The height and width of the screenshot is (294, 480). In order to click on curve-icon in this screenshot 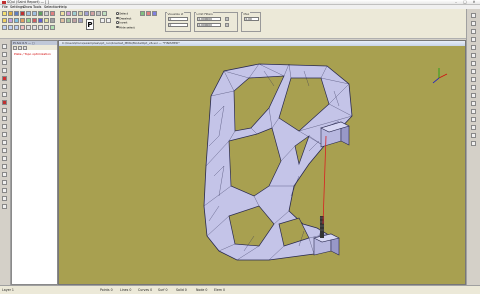, I will do `click(16, 20)`.